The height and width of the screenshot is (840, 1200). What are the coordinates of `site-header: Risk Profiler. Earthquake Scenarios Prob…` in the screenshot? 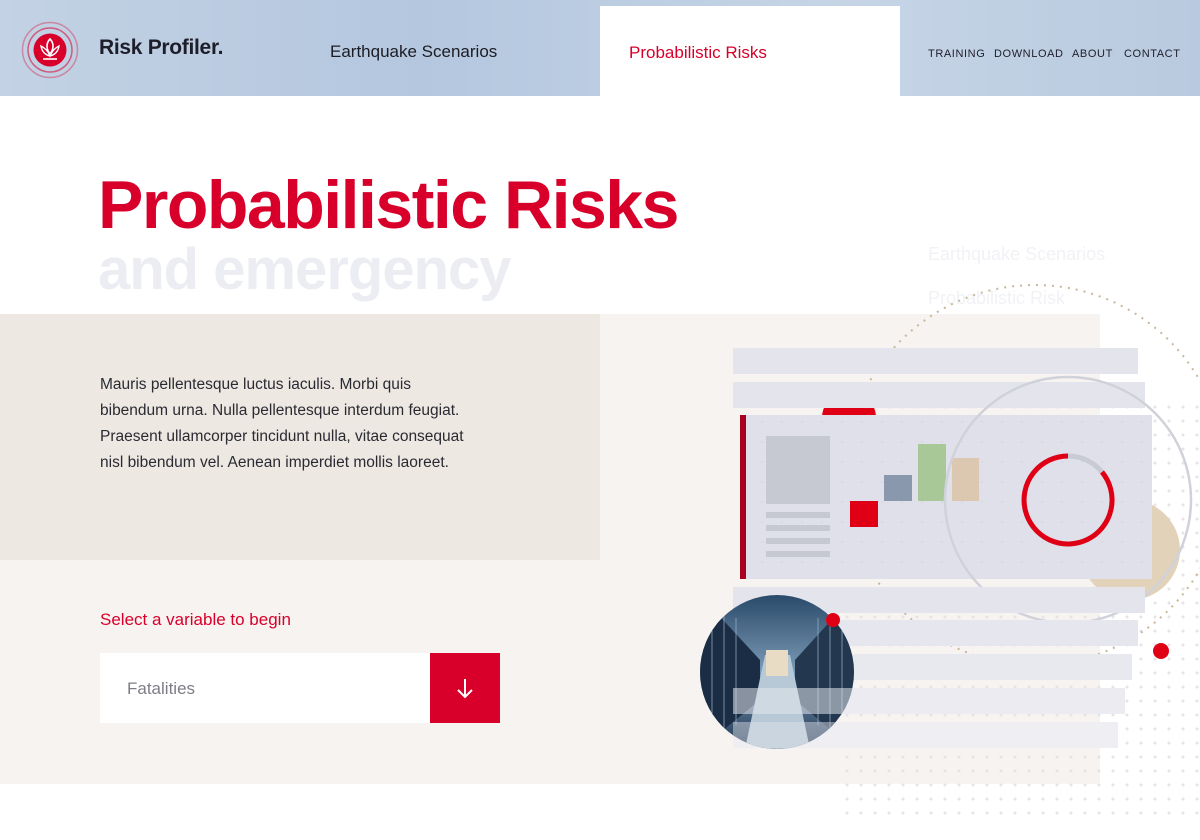 It's located at (600, 48).